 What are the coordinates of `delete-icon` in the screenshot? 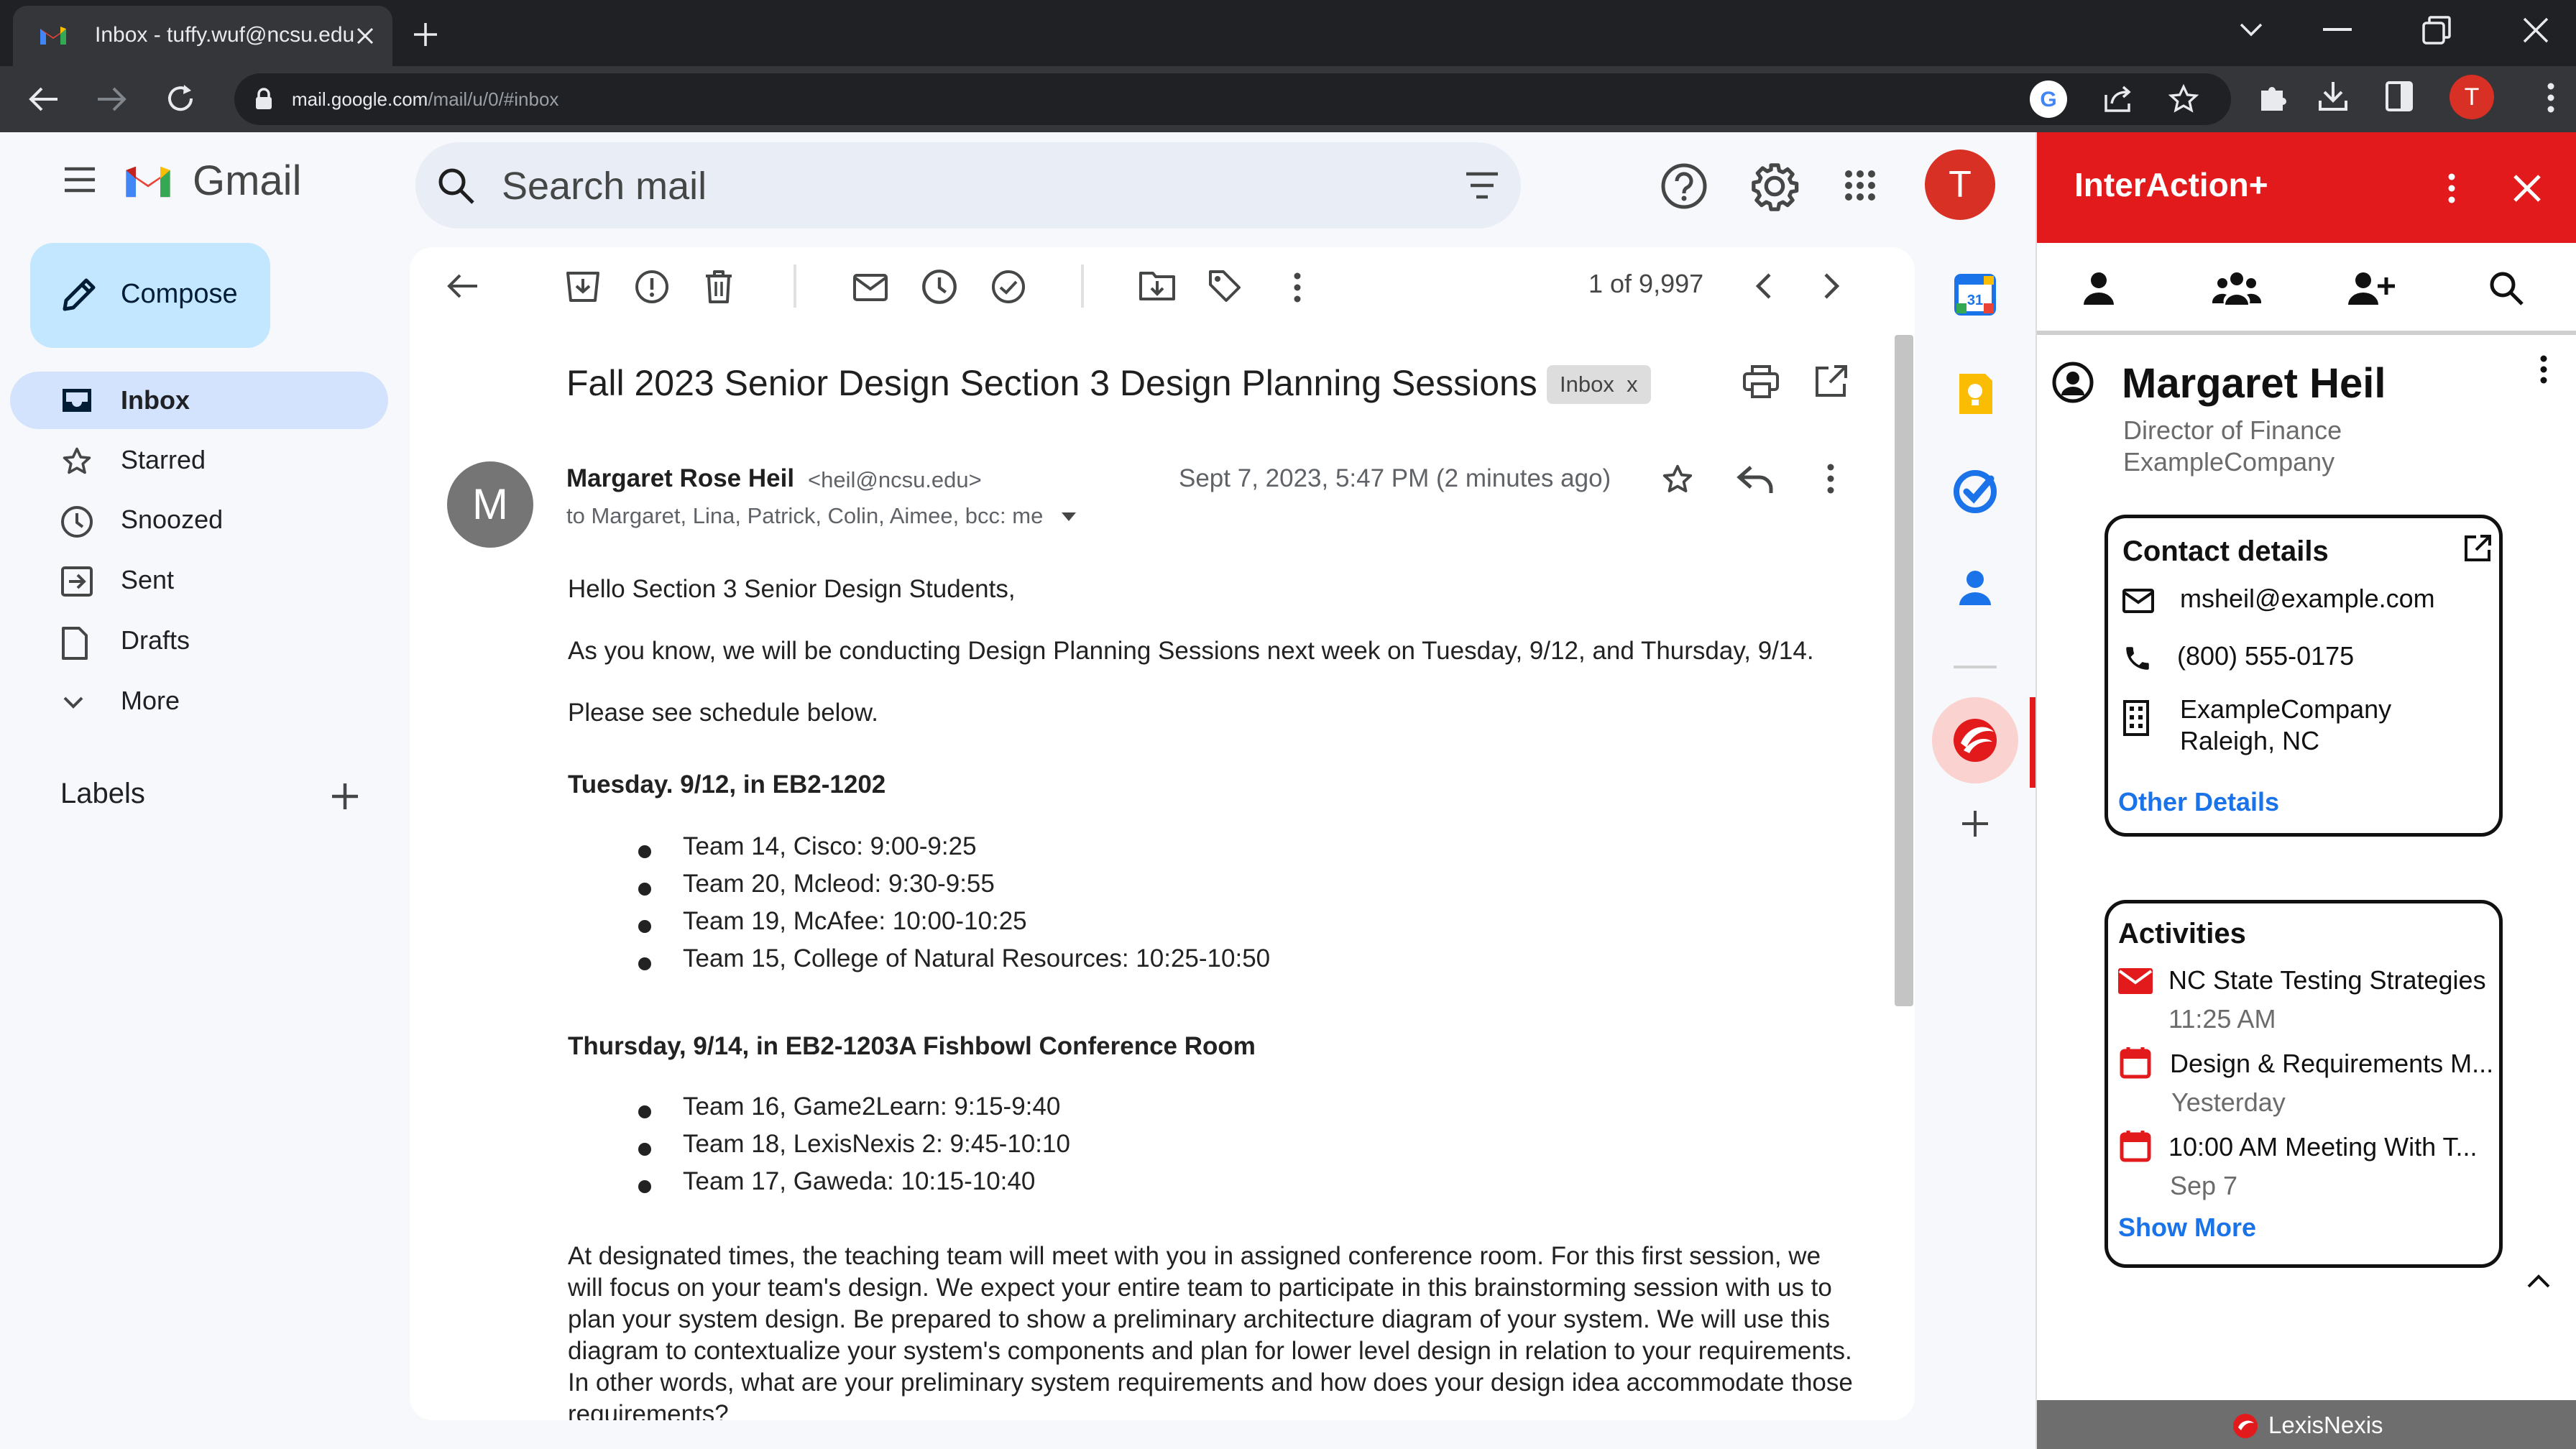 It's located at (719, 287).